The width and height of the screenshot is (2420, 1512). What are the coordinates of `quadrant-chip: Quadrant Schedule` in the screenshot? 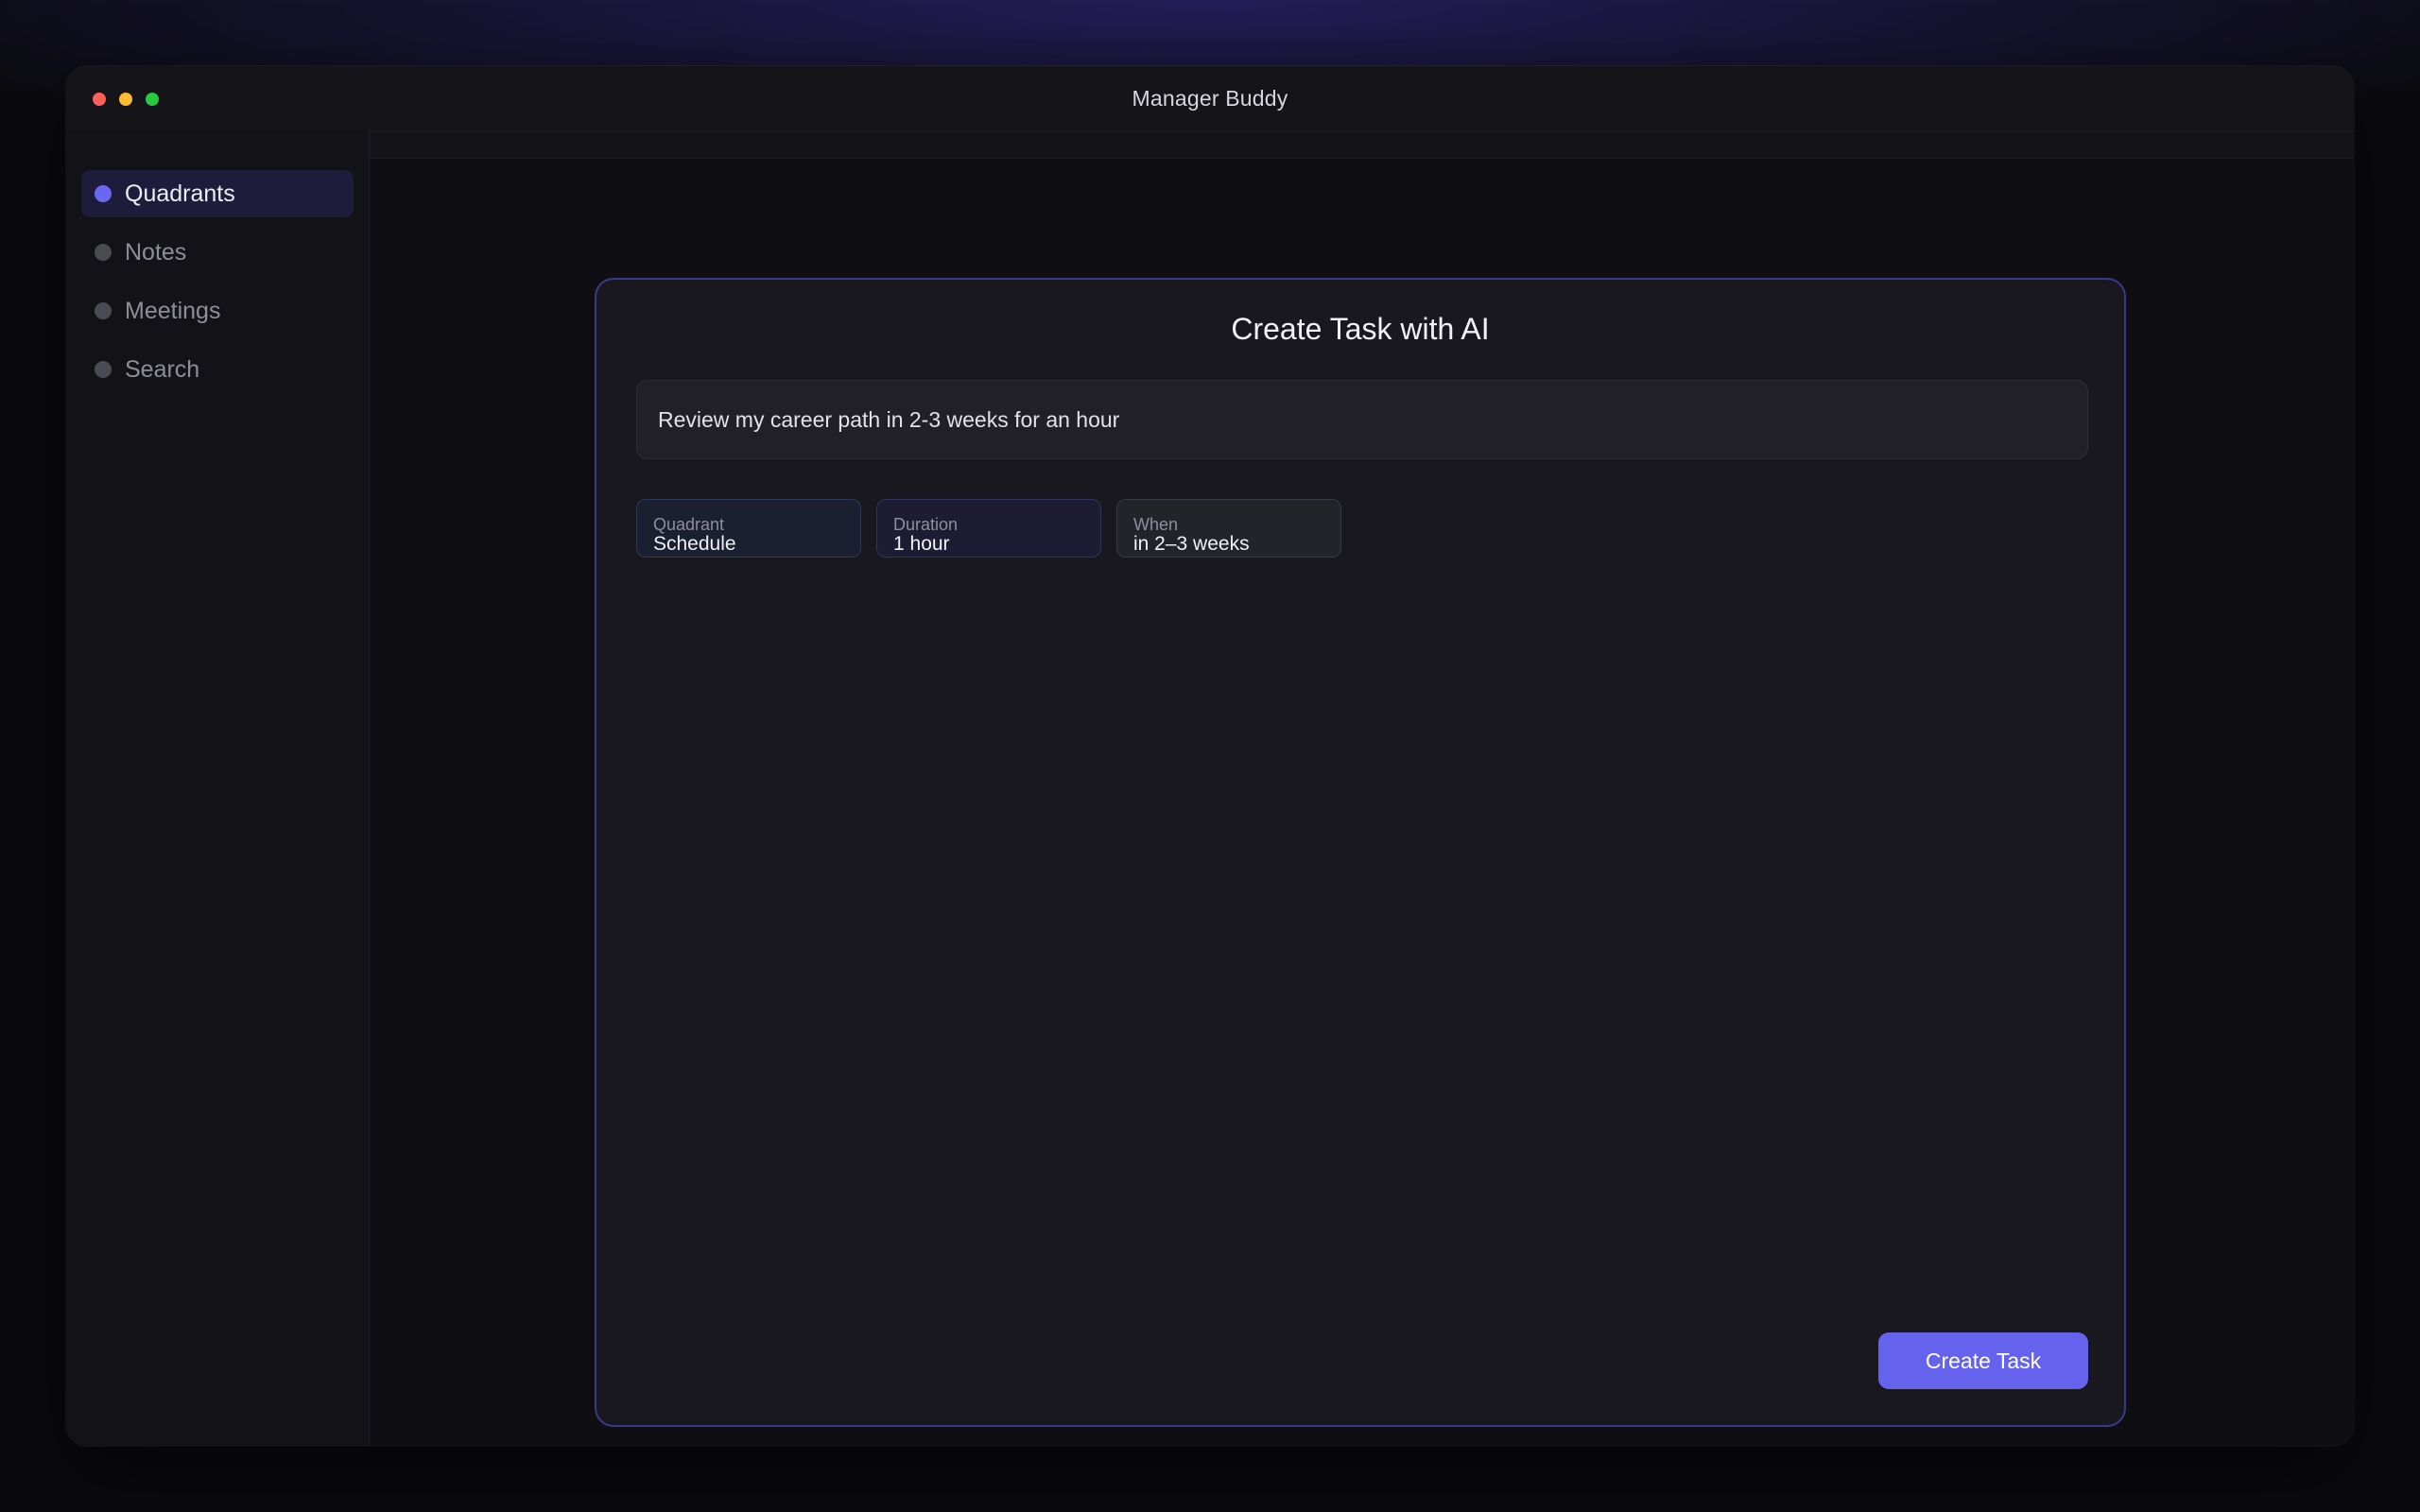 It's located at (749, 528).